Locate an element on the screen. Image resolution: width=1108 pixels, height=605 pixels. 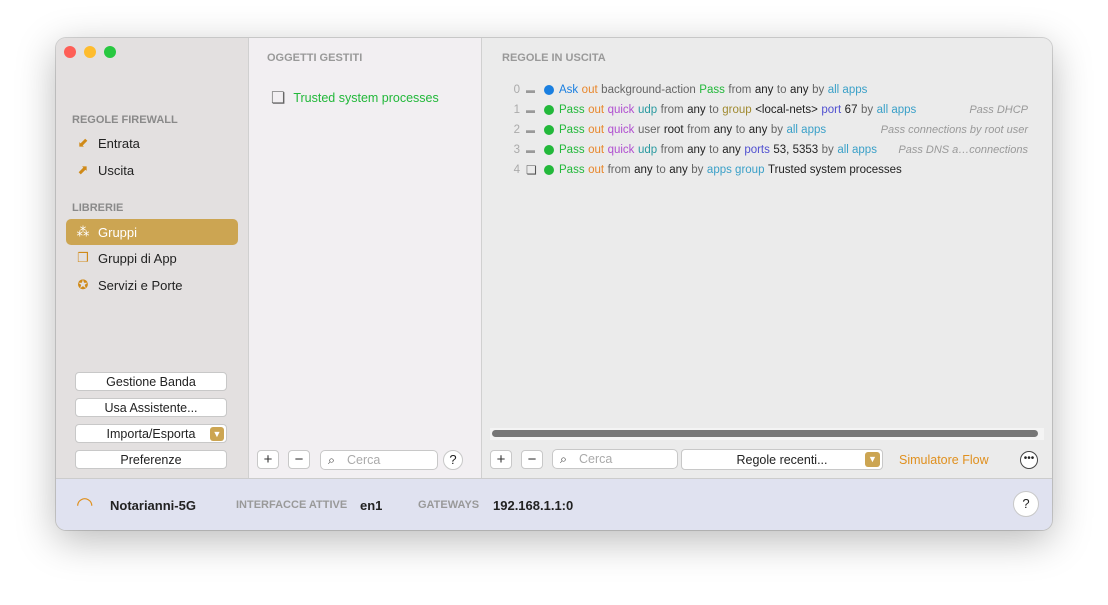
sidebar-item-uscita: ⬈ Uscita is located at coordinates (152, 170).